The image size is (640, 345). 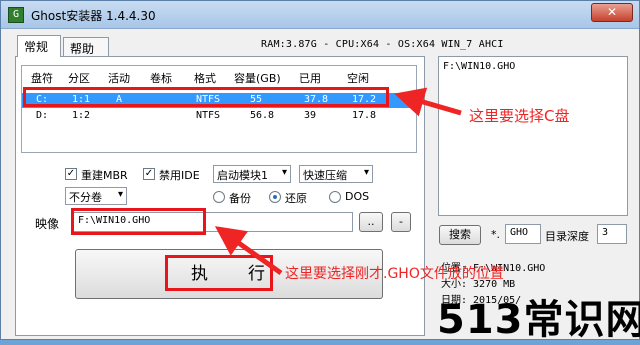 What do you see at coordinates (519, 116) in the screenshot?
I see `annotation-select-c: 这里要选择C盘` at bounding box center [519, 116].